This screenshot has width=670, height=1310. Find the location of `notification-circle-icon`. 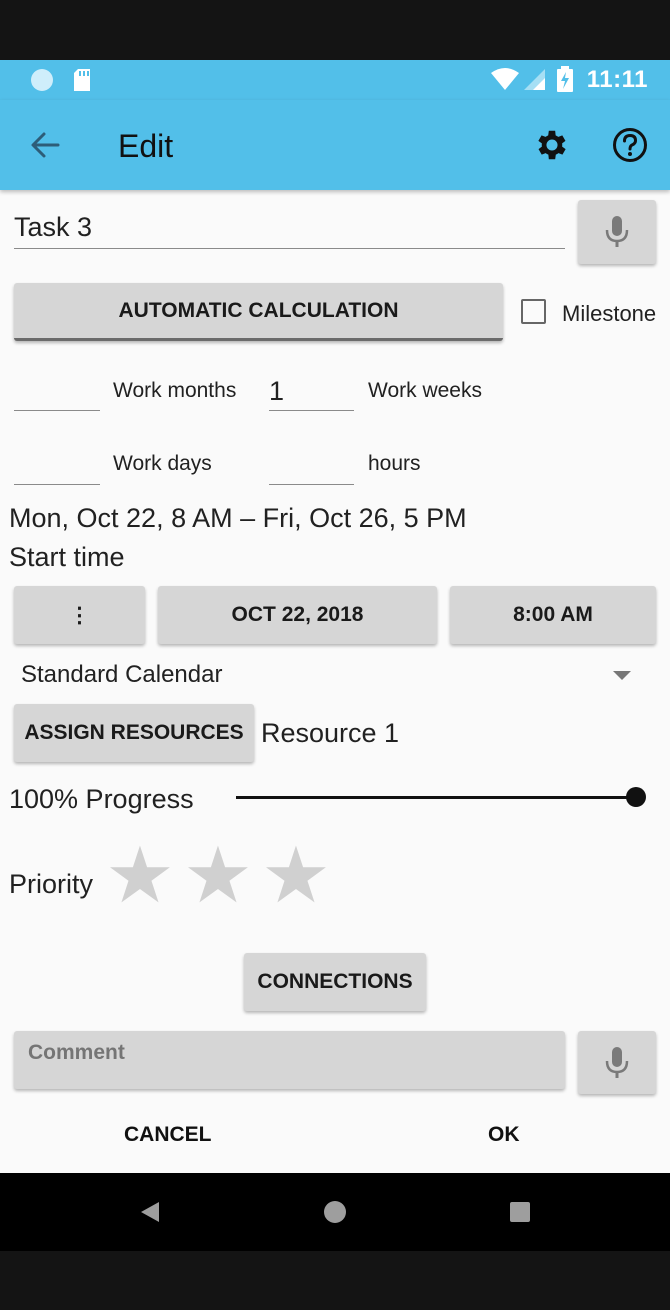

notification-circle-icon is located at coordinates (42, 80).